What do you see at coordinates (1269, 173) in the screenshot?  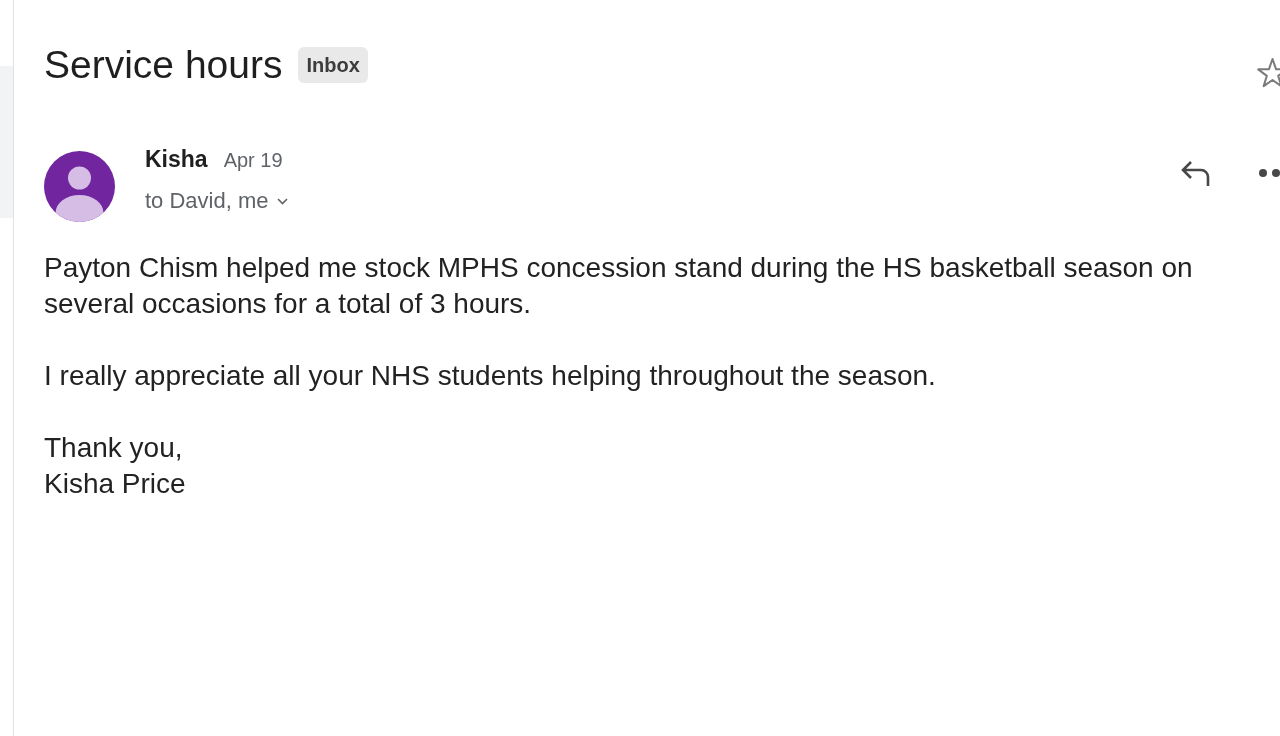 I see `more-options-icon` at bounding box center [1269, 173].